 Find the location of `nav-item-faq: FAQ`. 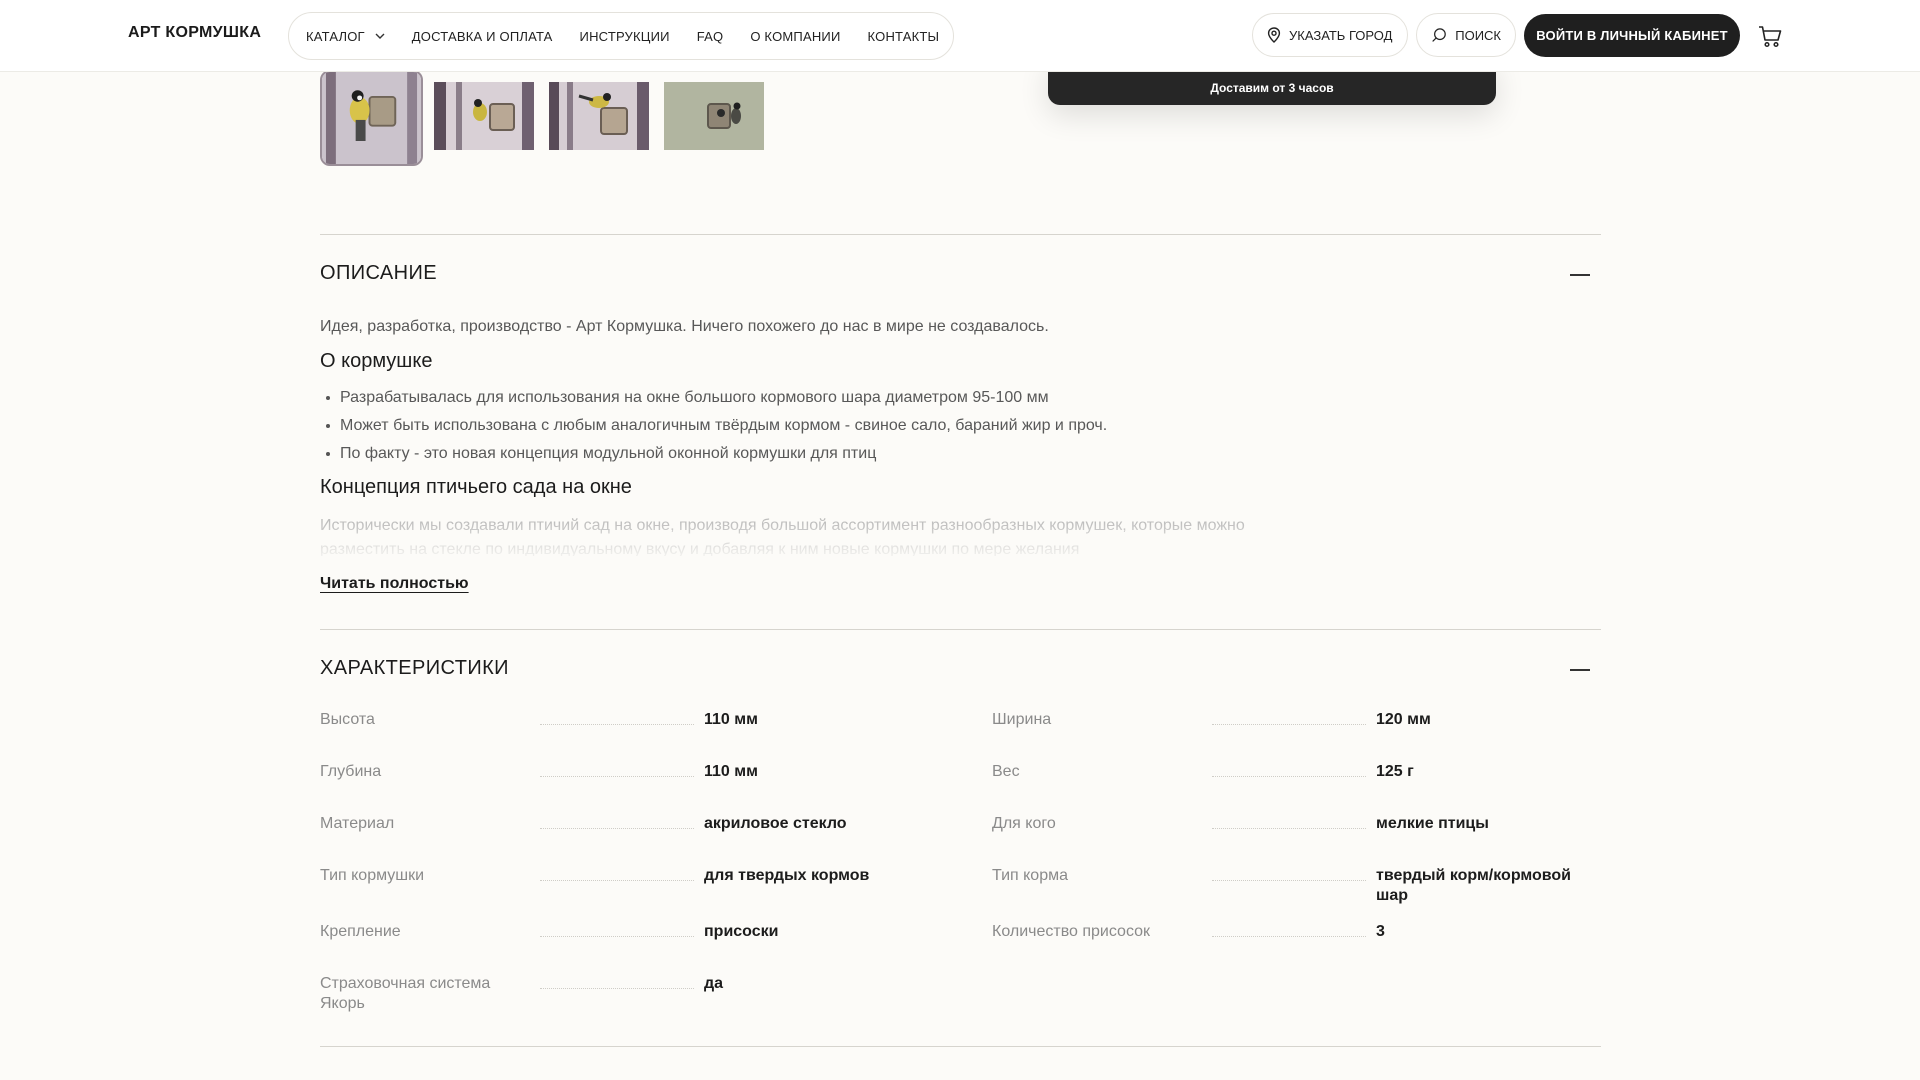

nav-item-faq: FAQ is located at coordinates (710, 36).